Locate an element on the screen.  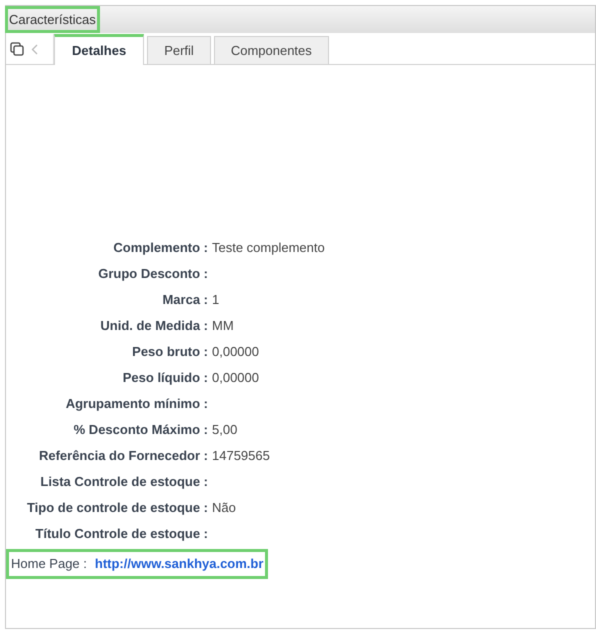
field-value: Não is located at coordinates (224, 508).